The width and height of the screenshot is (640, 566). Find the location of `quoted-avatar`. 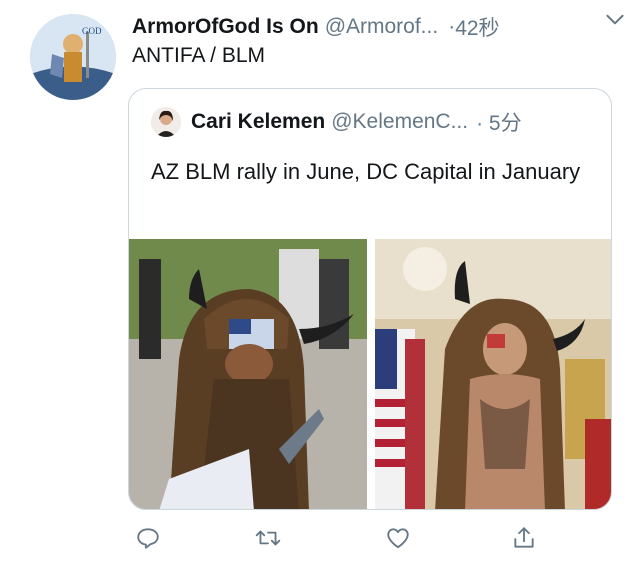

quoted-avatar is located at coordinates (166, 122).